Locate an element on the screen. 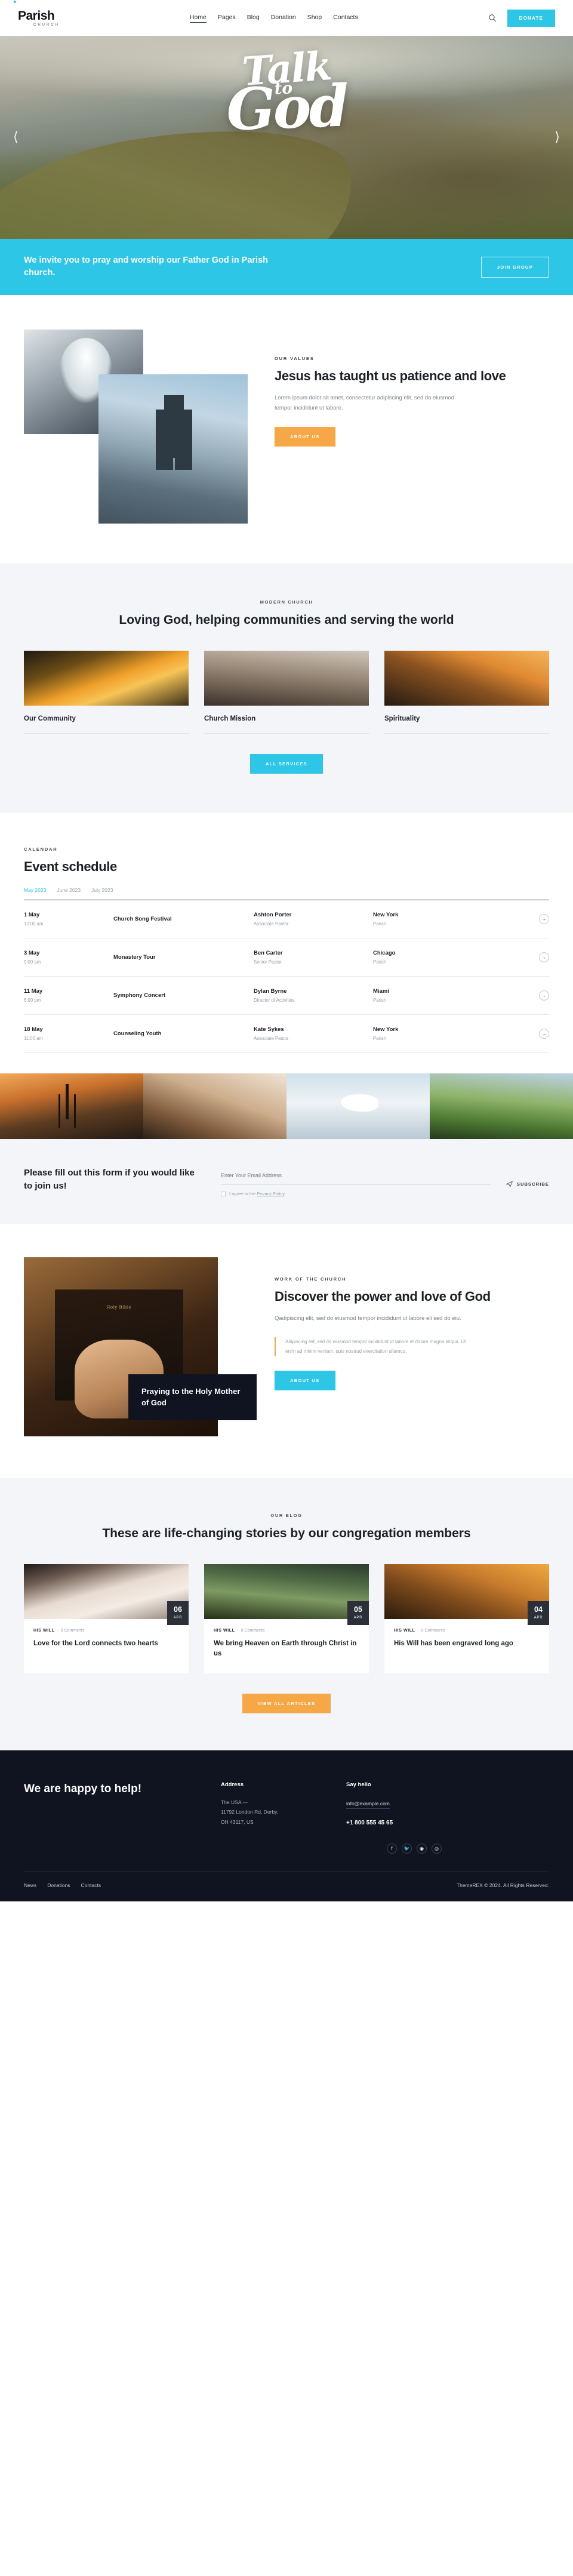 This screenshot has width=573, height=2576. event-person: Dylan Byrne is located at coordinates (270, 991).